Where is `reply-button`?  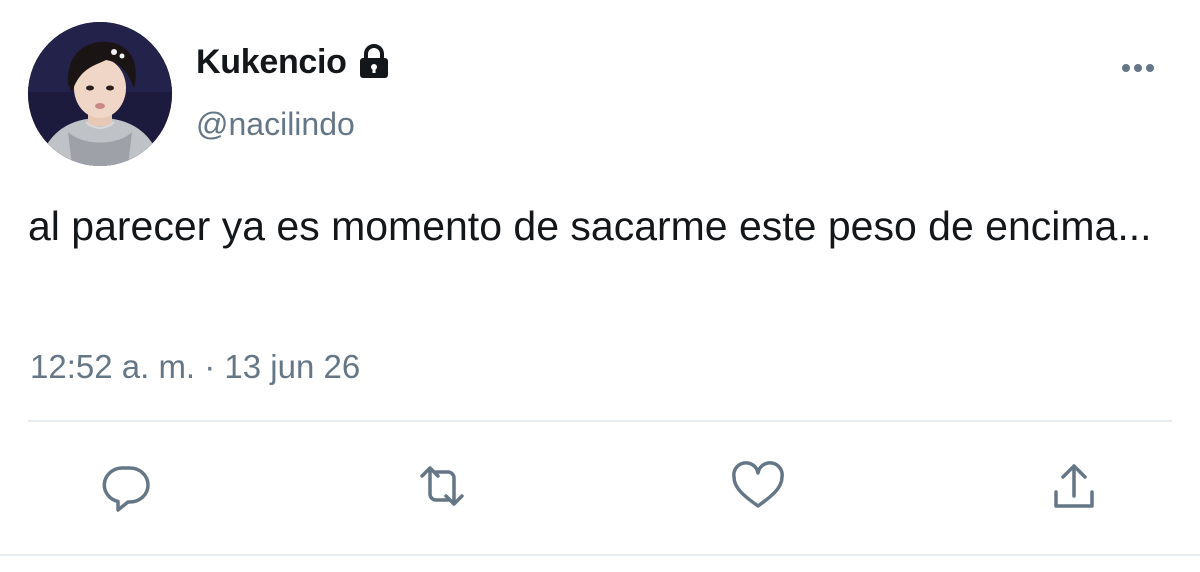
reply-button is located at coordinates (126, 486).